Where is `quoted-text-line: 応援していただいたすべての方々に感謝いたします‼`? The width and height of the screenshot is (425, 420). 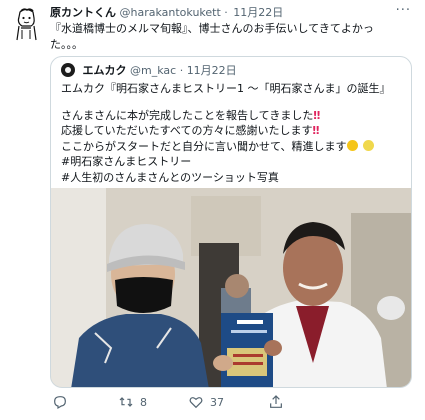
quoted-text-line: 応援していただいたすべての方々に感謝いたします‼ is located at coordinates (231, 131).